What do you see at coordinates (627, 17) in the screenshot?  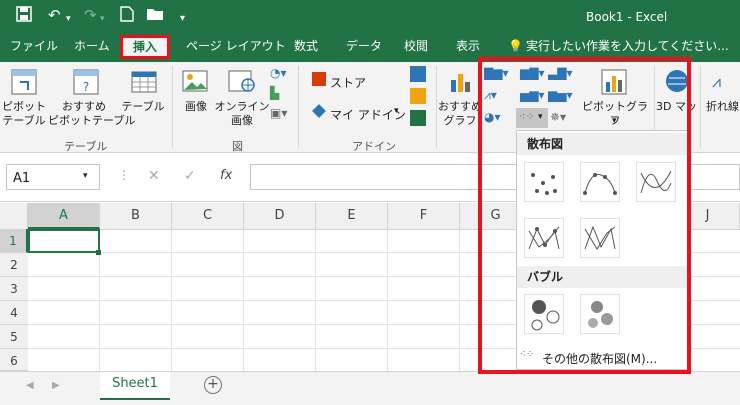 I see `window-title: Book1 - Excel` at bounding box center [627, 17].